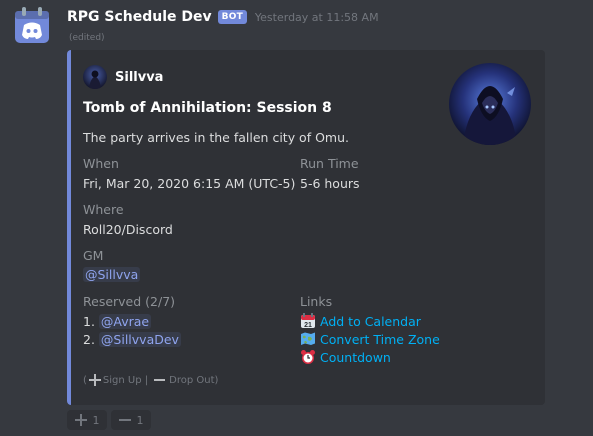  I want to click on field-runtime-label: Run Time, so click(329, 163).